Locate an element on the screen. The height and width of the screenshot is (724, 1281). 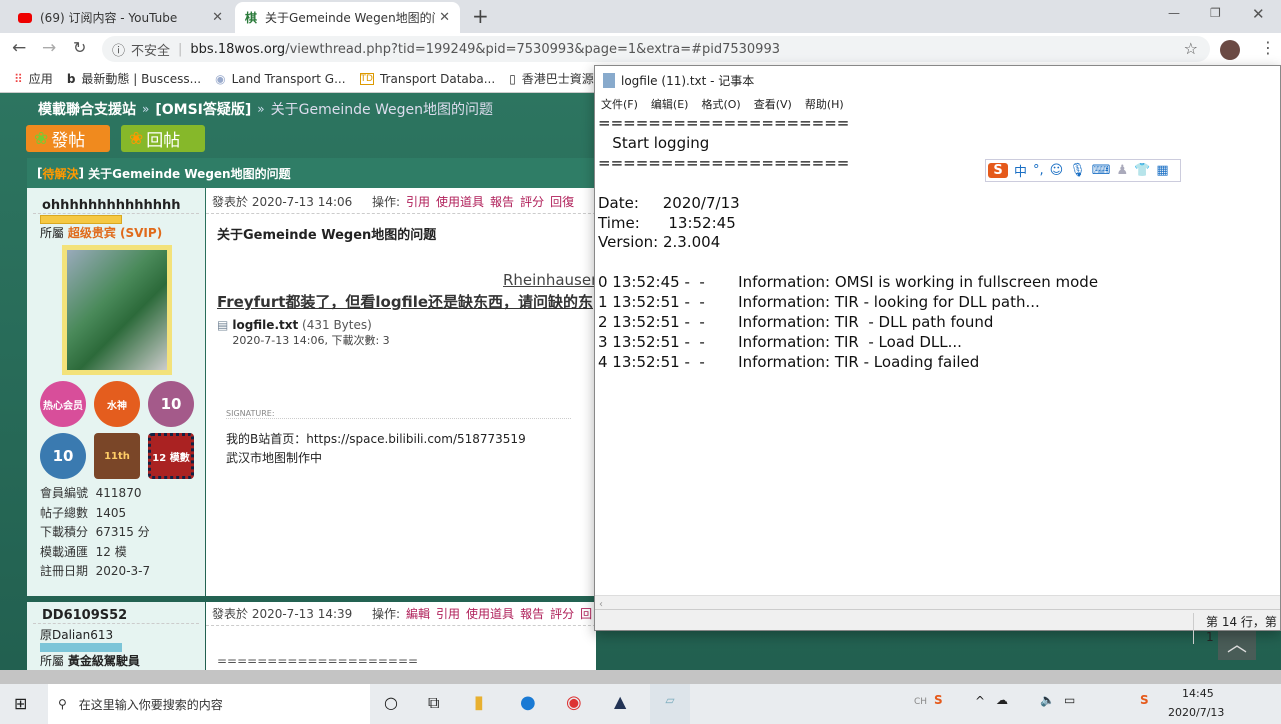
badge-cake: 11th is located at coordinates (117, 456).